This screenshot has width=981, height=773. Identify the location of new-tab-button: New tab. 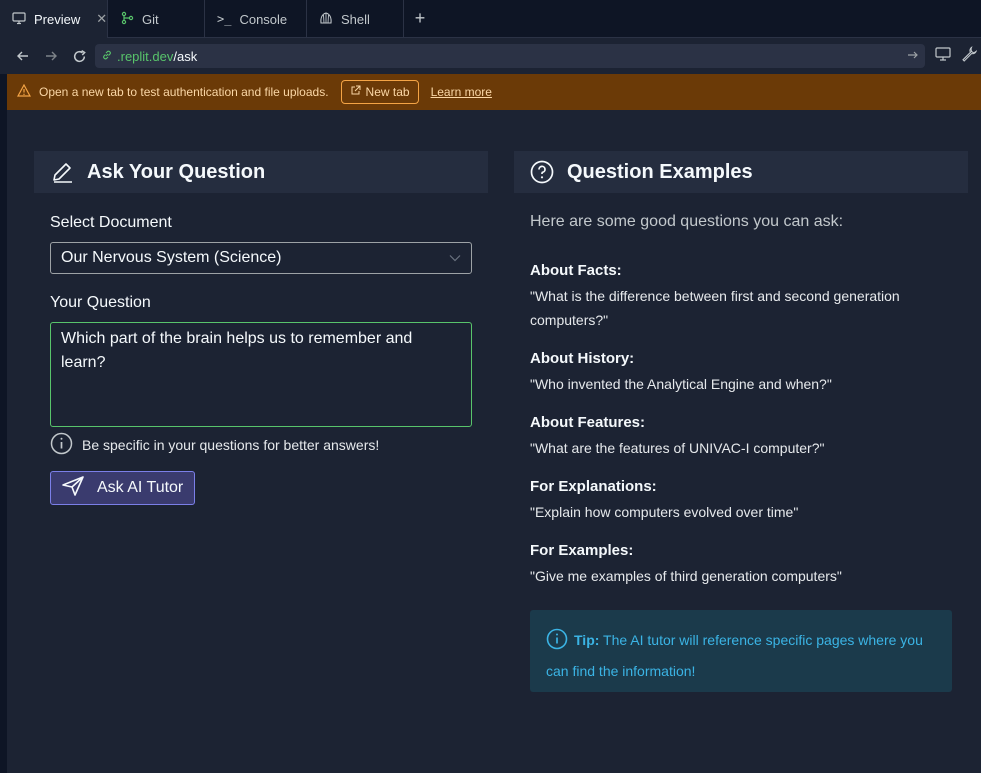
(379, 92).